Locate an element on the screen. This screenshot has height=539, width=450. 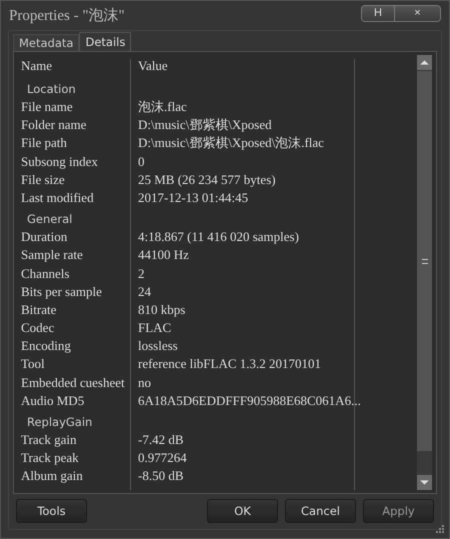
tab: Details is located at coordinates (105, 41).